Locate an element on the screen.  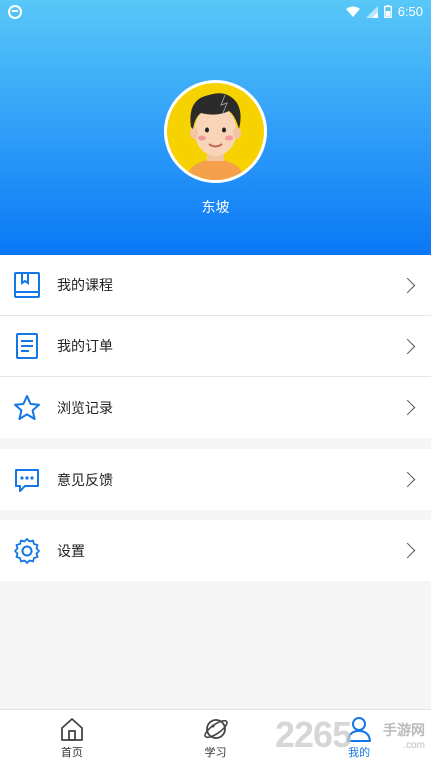
signal-icon is located at coordinates (371, 11).